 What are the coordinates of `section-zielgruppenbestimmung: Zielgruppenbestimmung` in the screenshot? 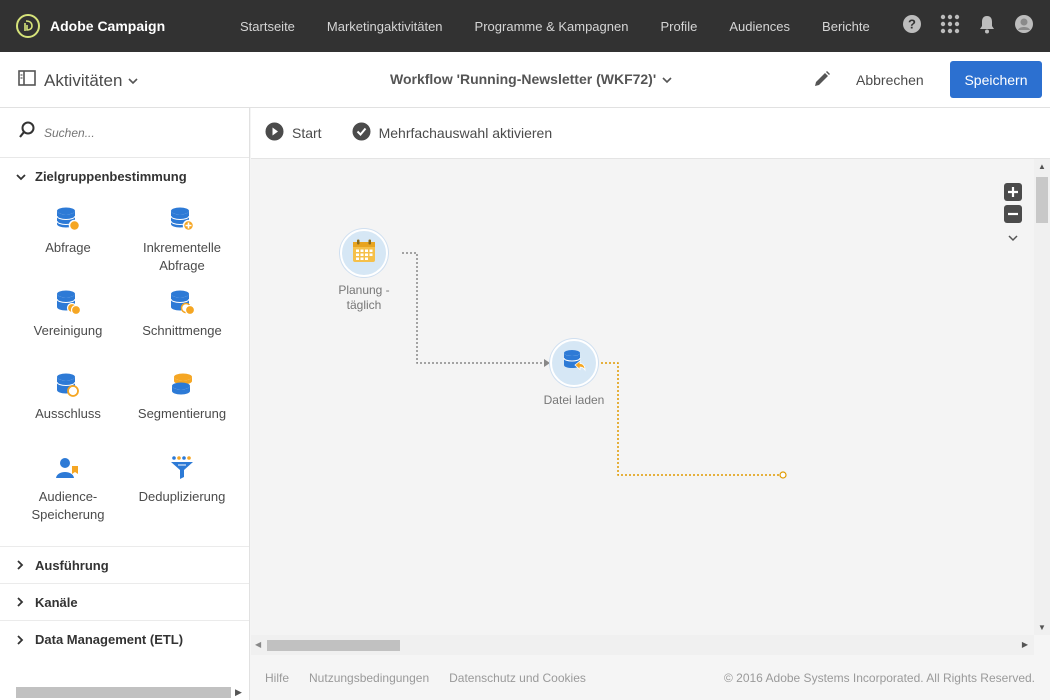 It's located at (124, 176).